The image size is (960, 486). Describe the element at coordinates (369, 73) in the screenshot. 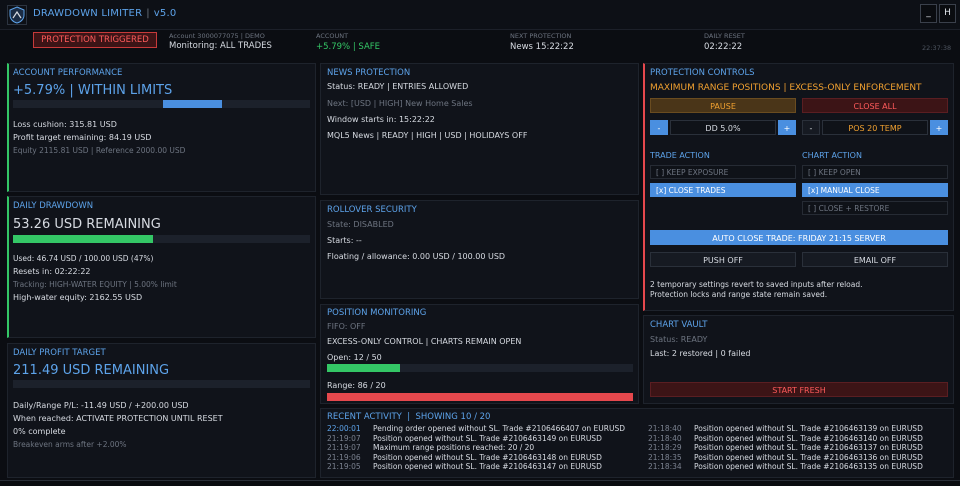

I see `news-protection-title: NEWS PROTECTION` at that location.